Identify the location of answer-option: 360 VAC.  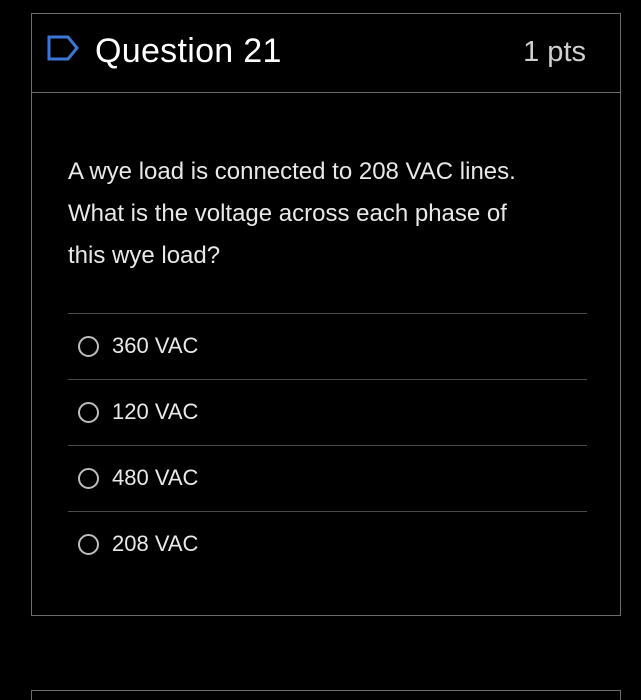
(327, 346).